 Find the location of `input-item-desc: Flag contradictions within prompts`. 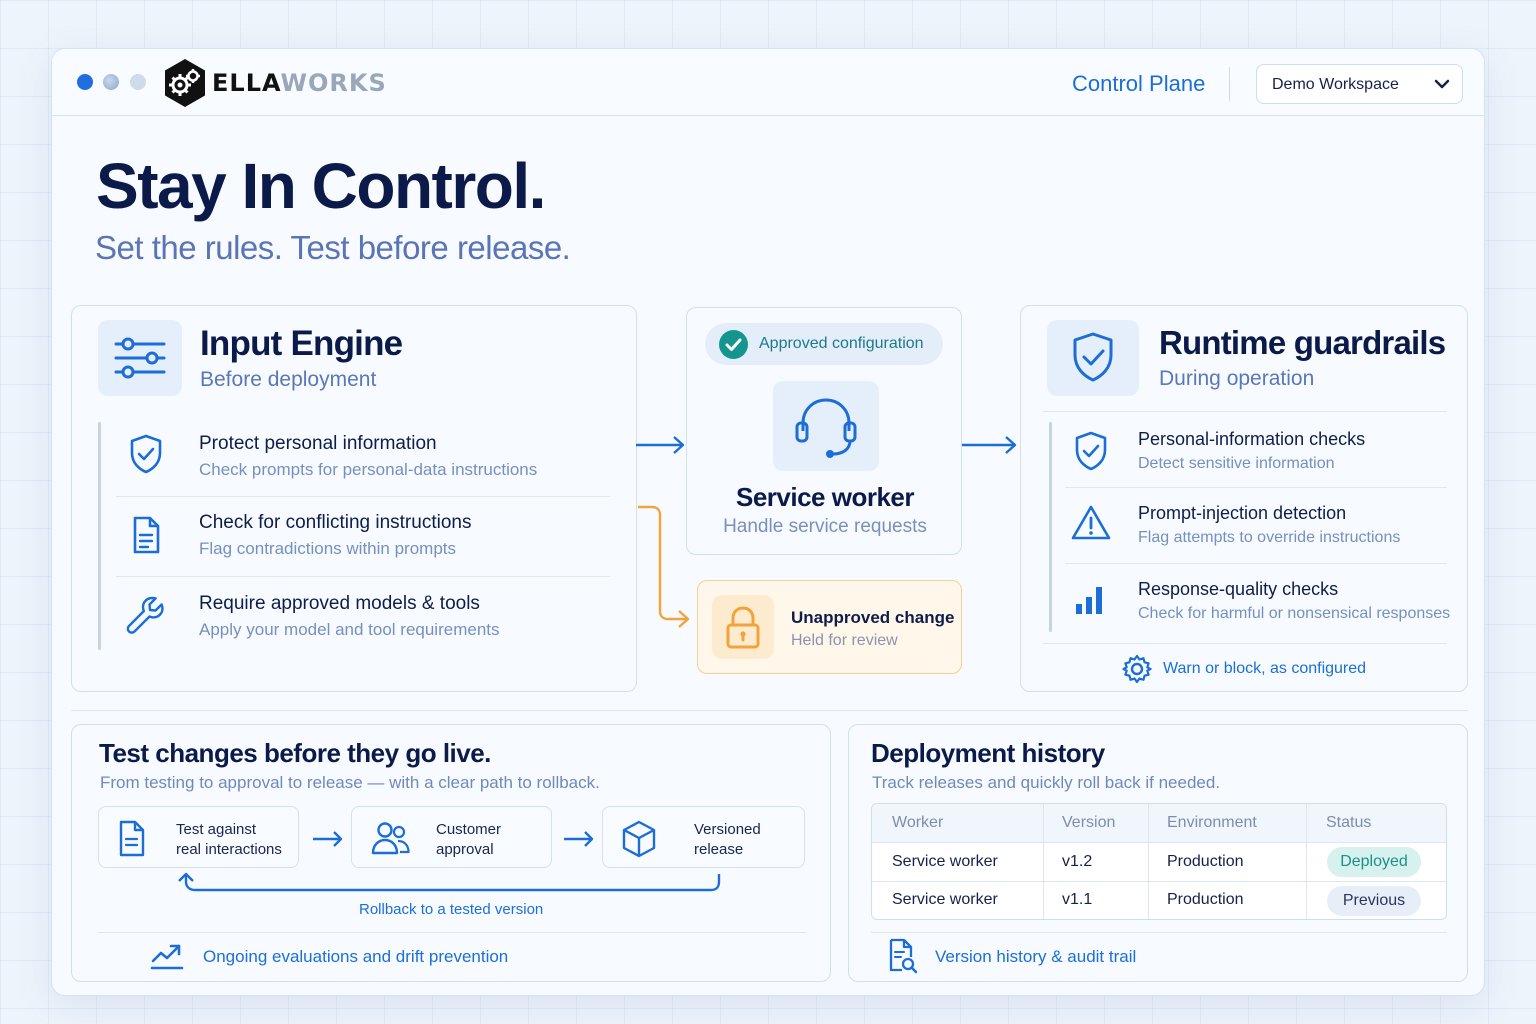

input-item-desc: Flag contradictions within prompts is located at coordinates (328, 548).